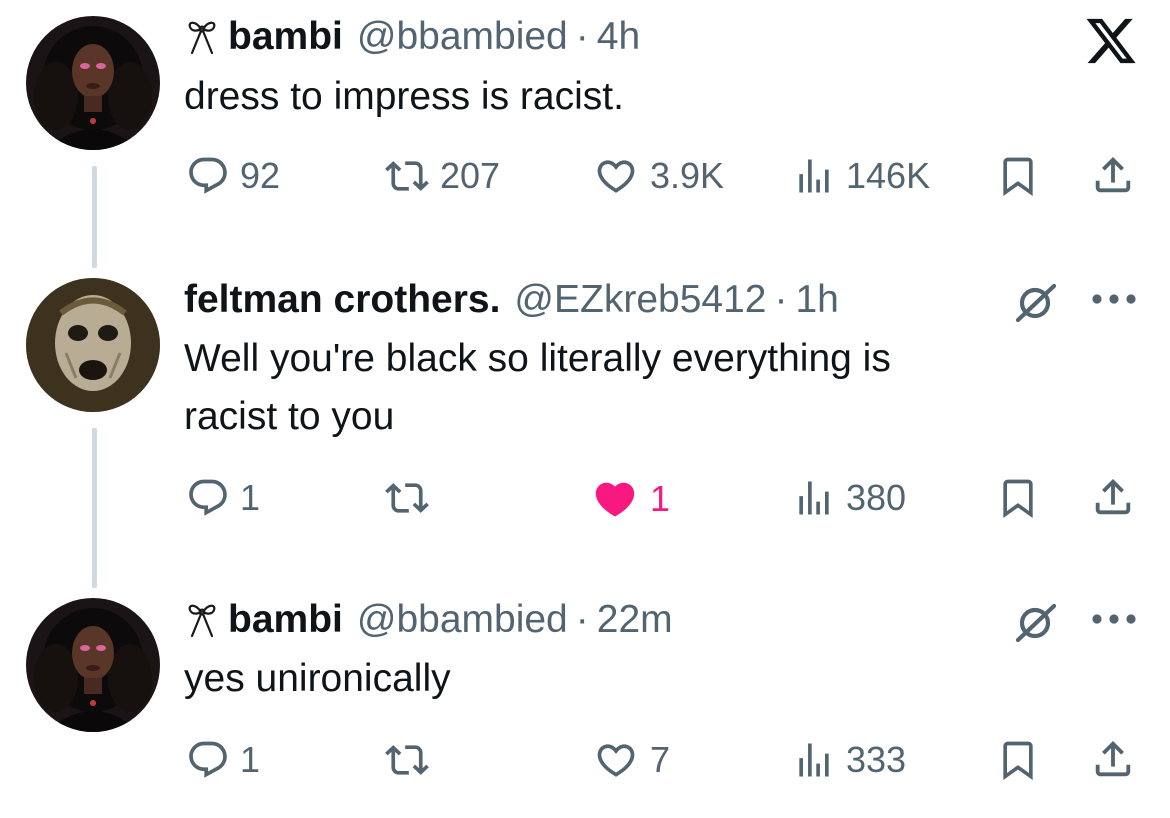 This screenshot has height=818, width=1170. I want to click on like-button: 7, so click(631, 760).